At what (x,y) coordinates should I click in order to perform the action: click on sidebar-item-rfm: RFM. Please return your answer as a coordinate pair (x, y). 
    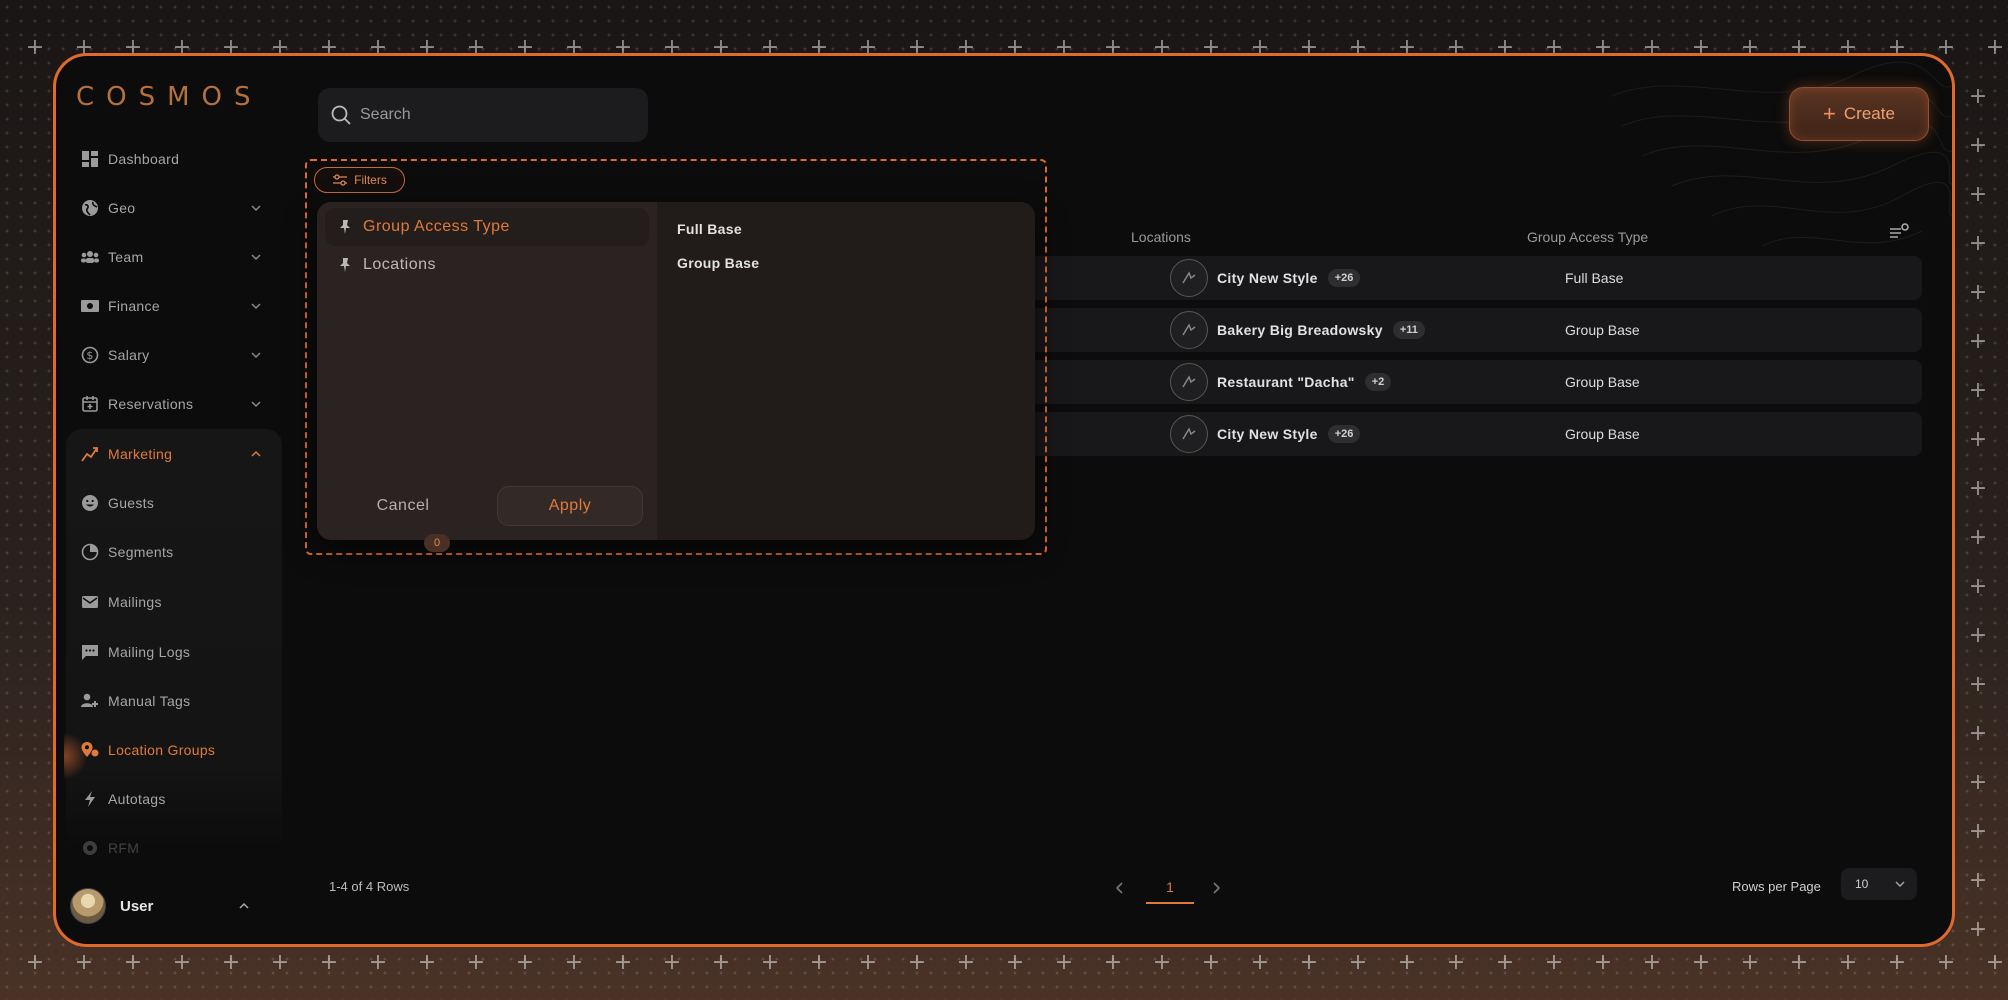
    Looking at the image, I should click on (172, 848).